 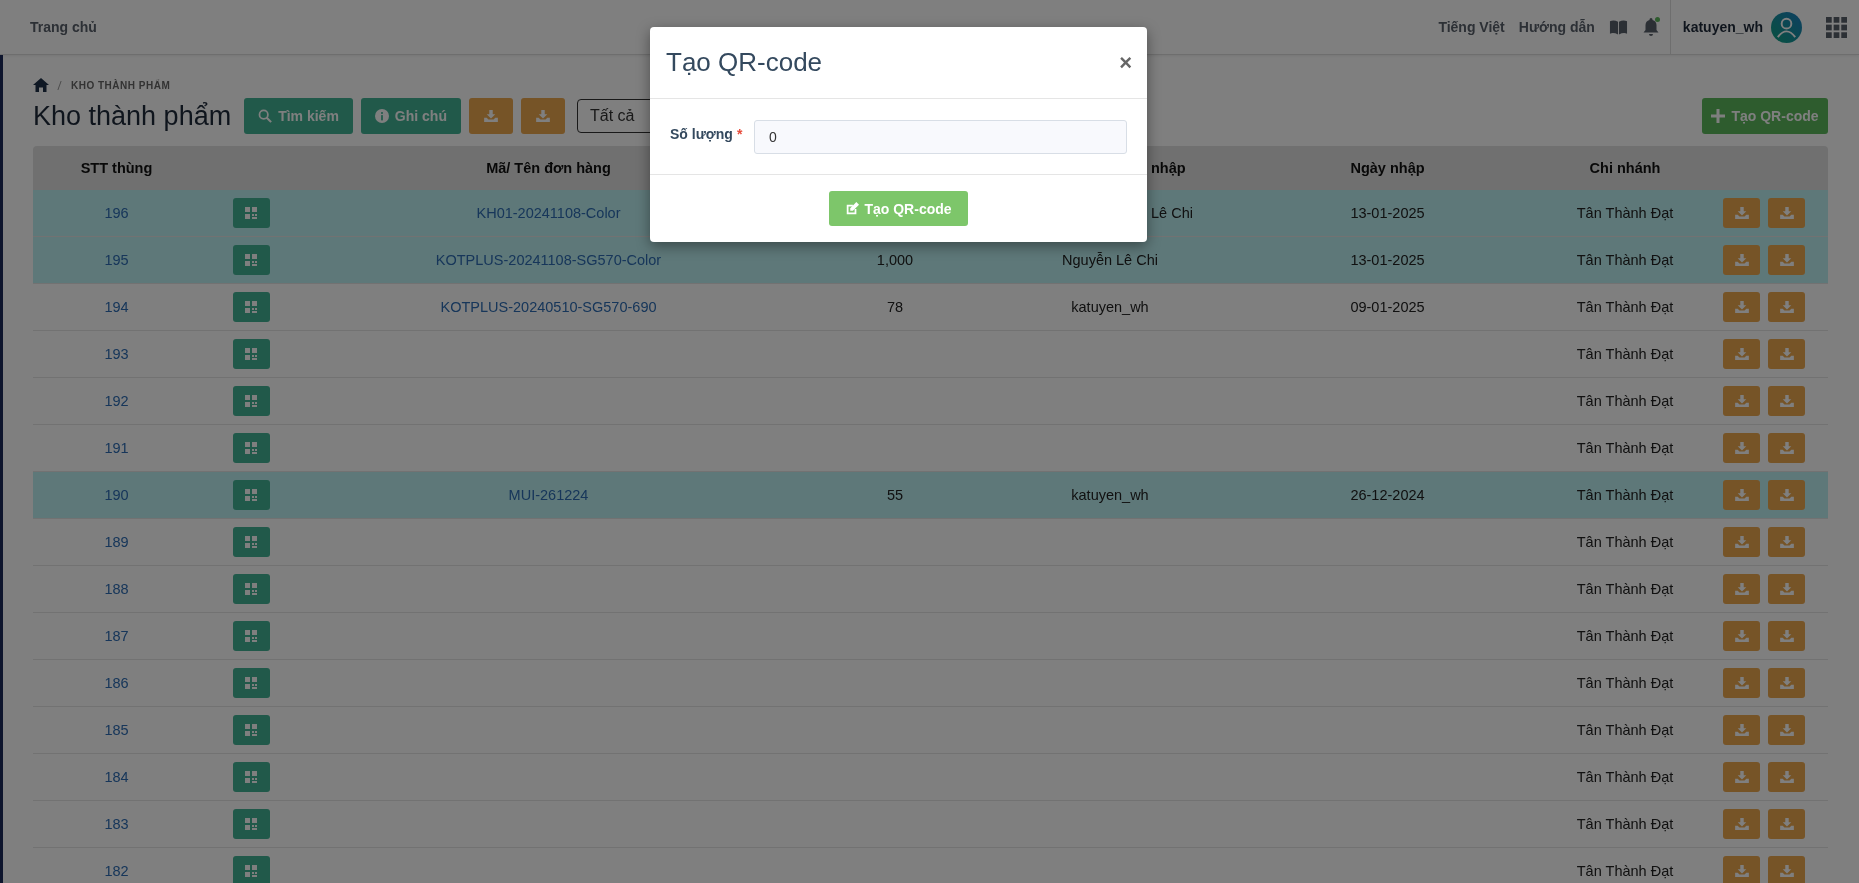 What do you see at coordinates (1471, 27) in the screenshot?
I see `language-link: Tiếng Việt` at bounding box center [1471, 27].